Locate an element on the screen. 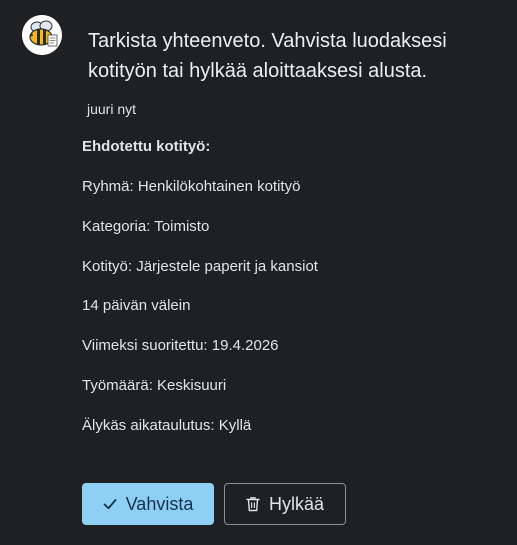  bee-avatar-icon is located at coordinates (42, 35).